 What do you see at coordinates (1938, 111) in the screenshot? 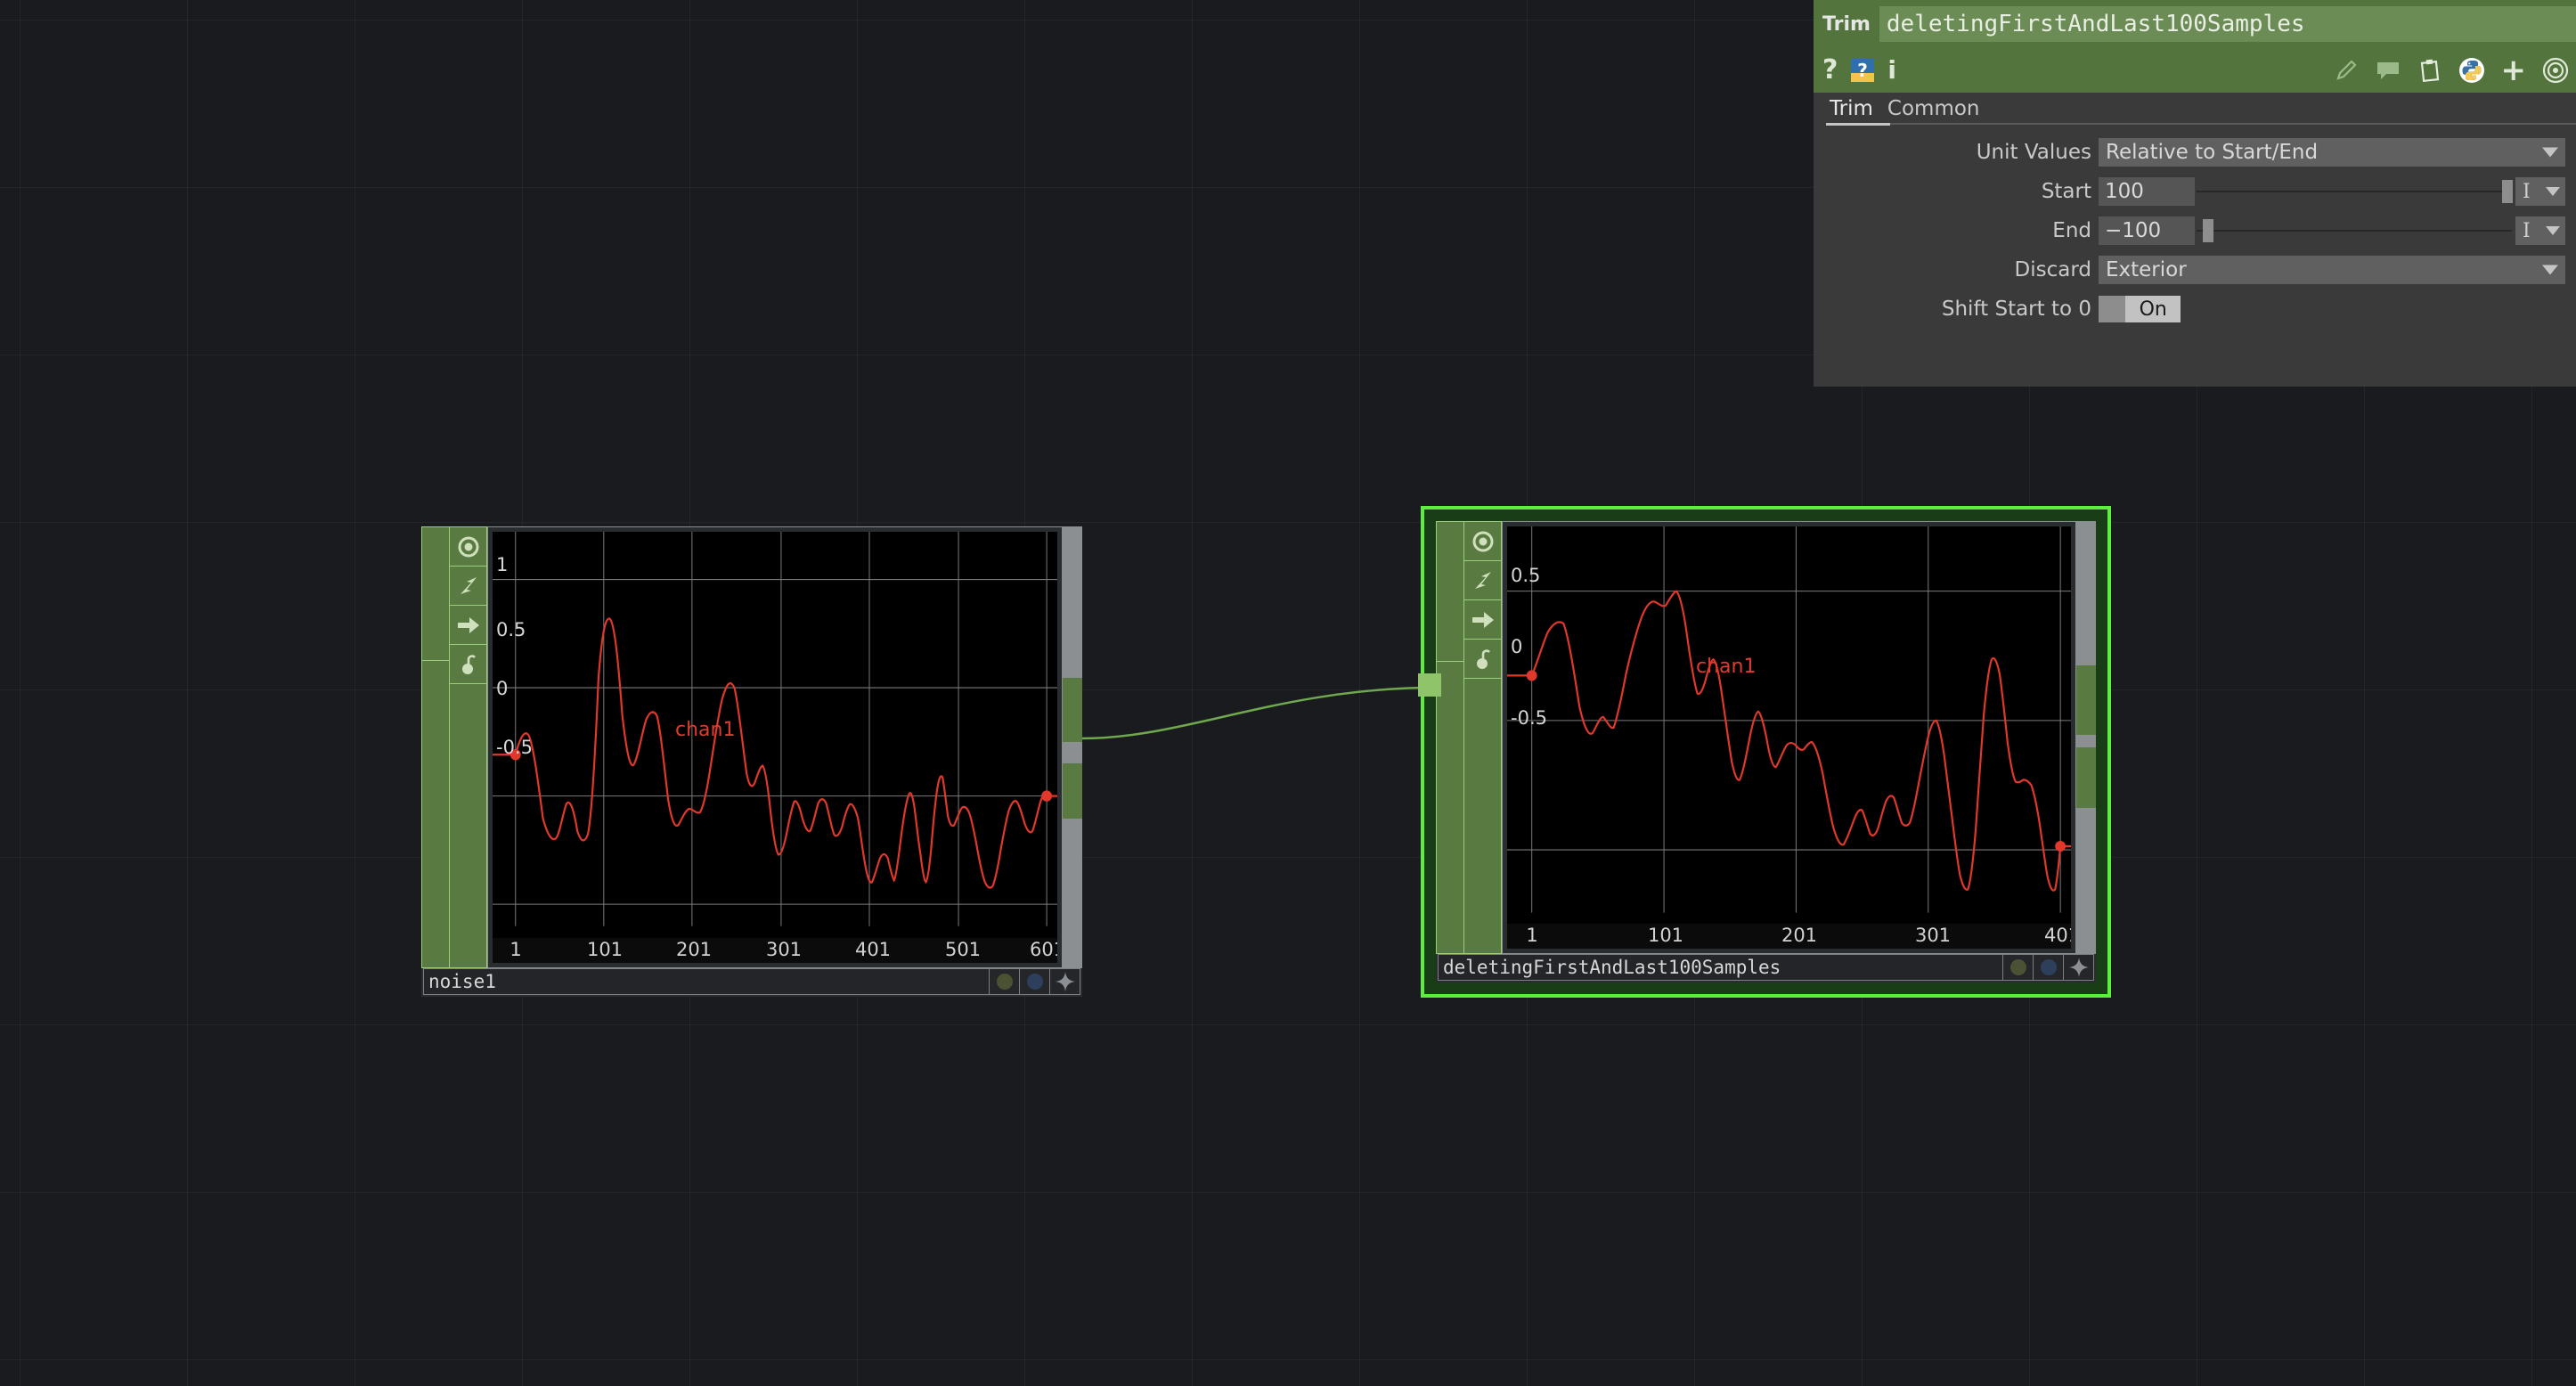
I see `tab-common: Common` at bounding box center [1938, 111].